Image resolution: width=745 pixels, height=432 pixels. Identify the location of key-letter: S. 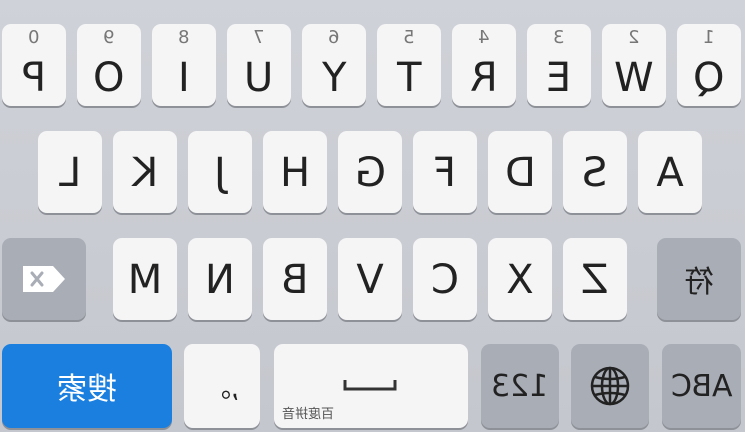
(595, 173).